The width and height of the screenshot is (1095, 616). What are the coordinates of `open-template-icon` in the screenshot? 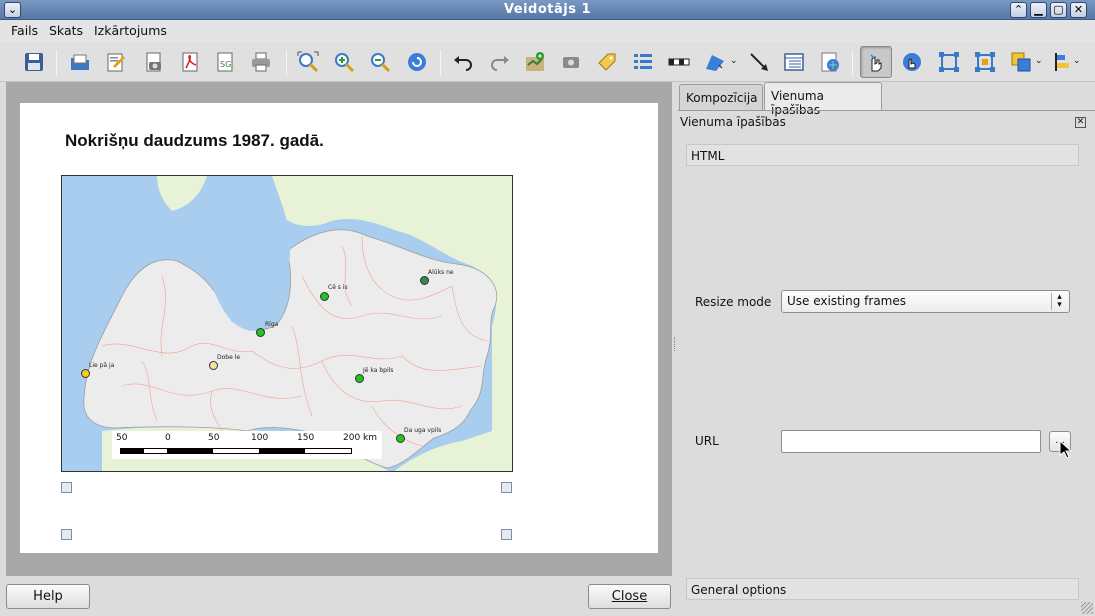 It's located at (80, 62).